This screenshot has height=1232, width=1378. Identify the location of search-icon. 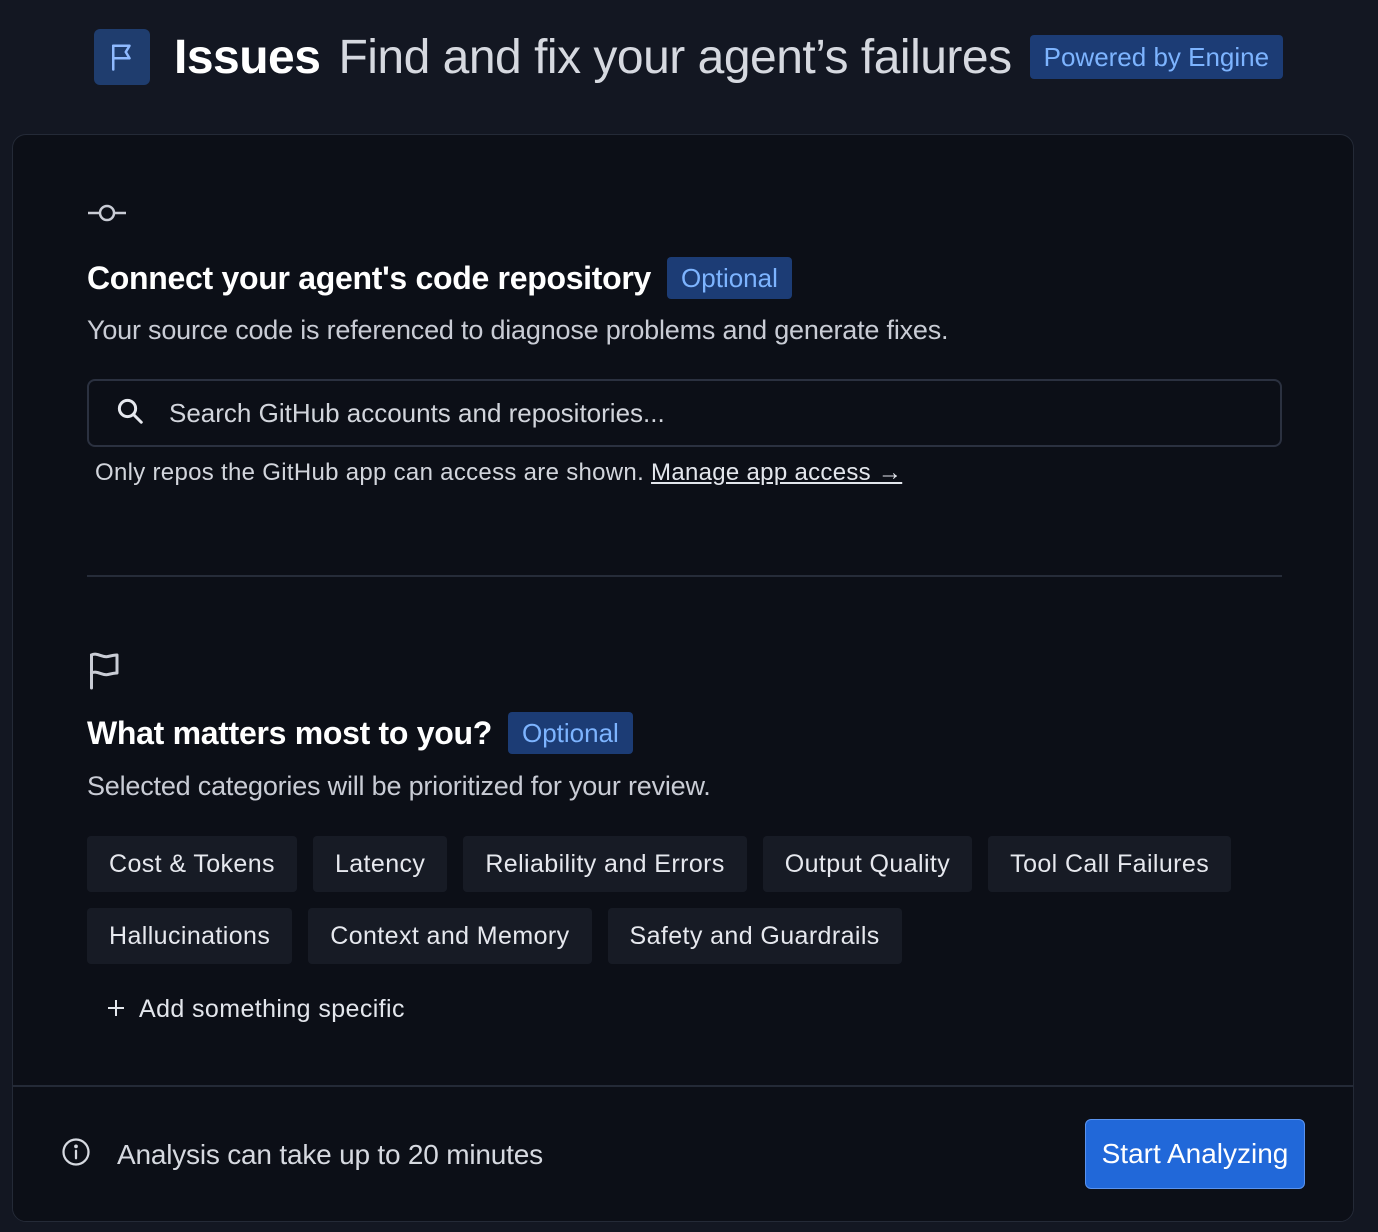
(130, 413).